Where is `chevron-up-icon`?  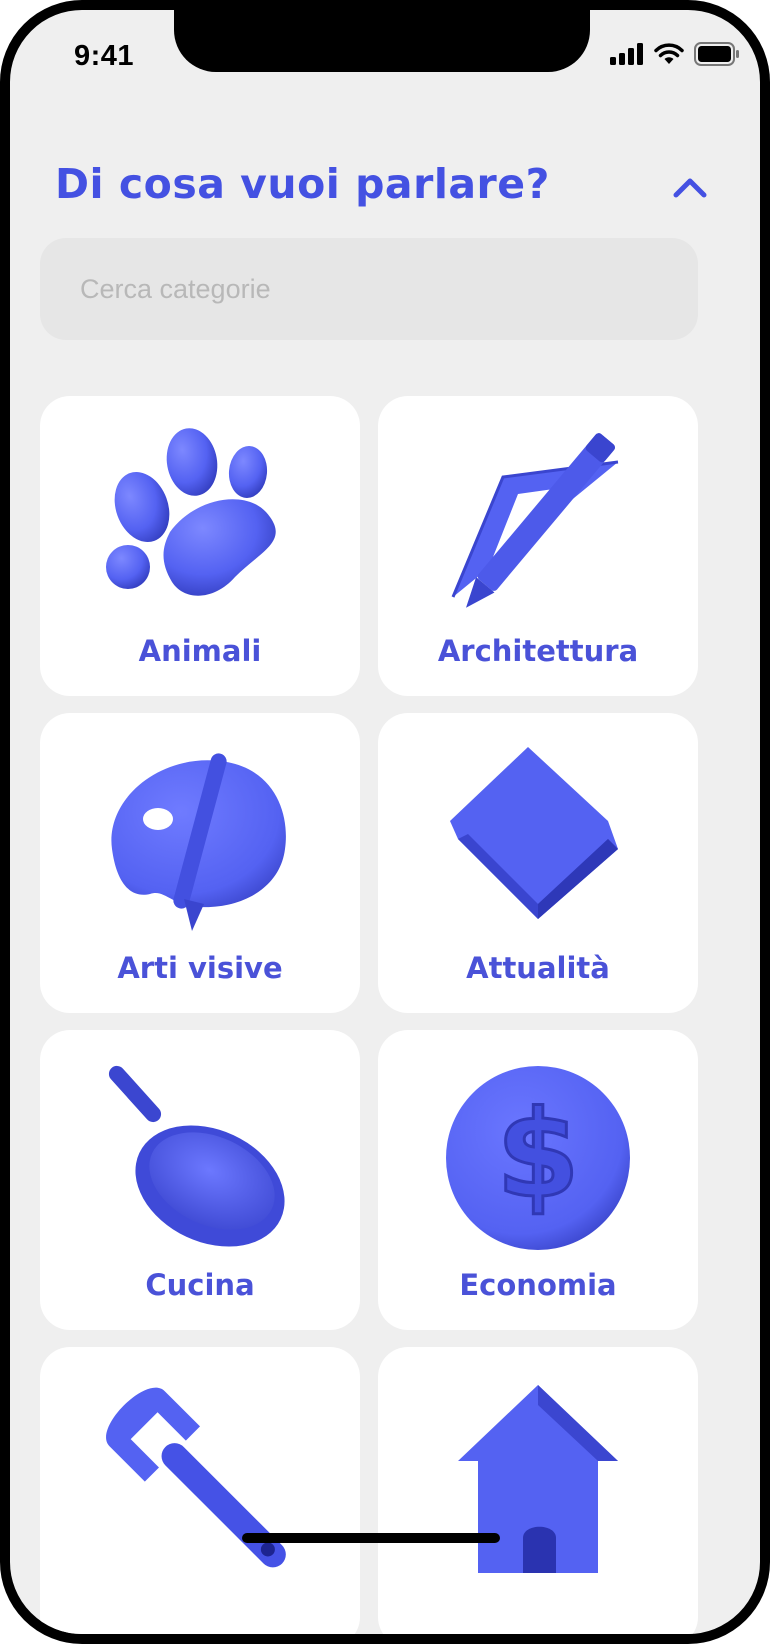 chevron-up-icon is located at coordinates (690, 188).